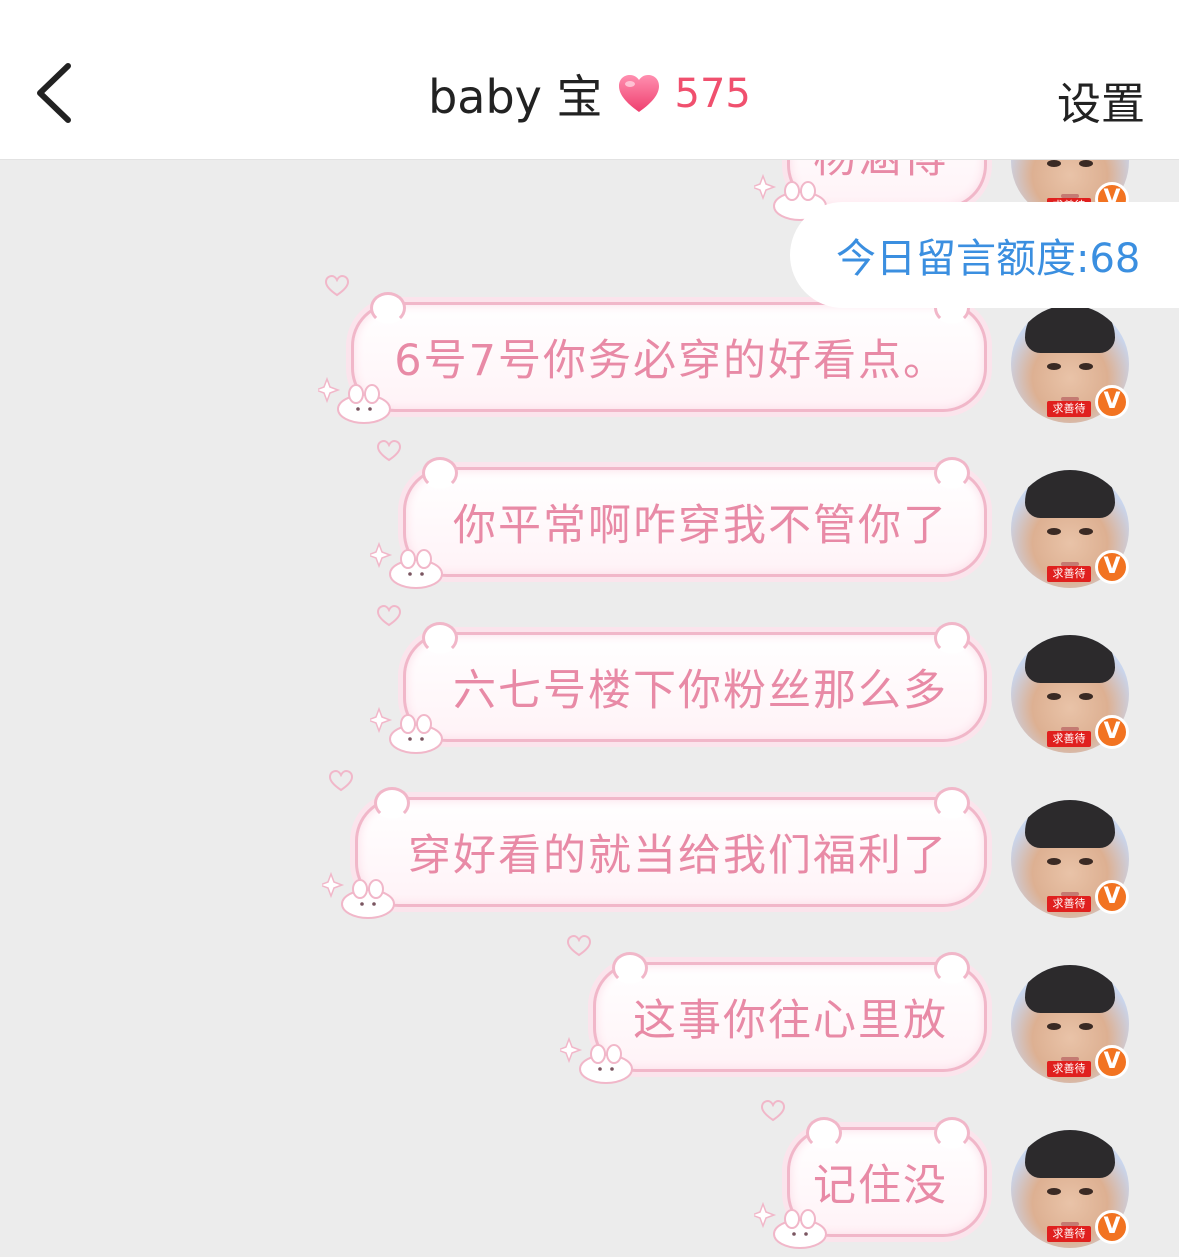 The width and height of the screenshot is (1179, 1257). Describe the element at coordinates (515, 97) in the screenshot. I see `chat-title: baby 宝` at that location.